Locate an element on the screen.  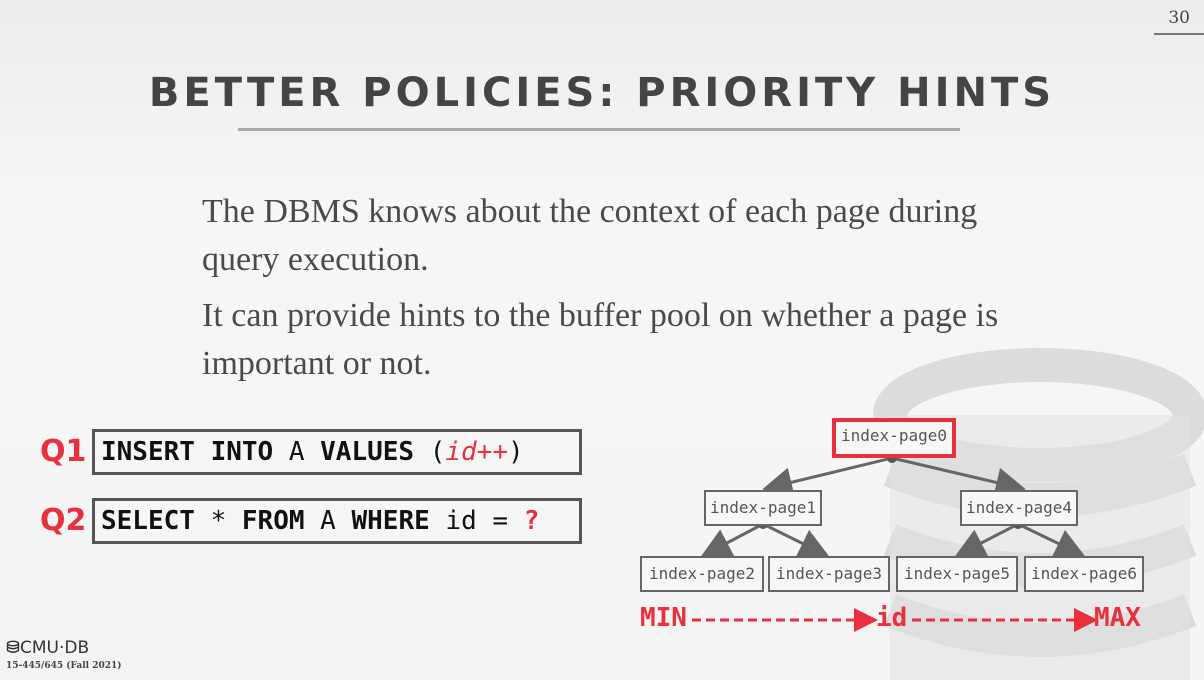
database-icon is located at coordinates (13, 646).